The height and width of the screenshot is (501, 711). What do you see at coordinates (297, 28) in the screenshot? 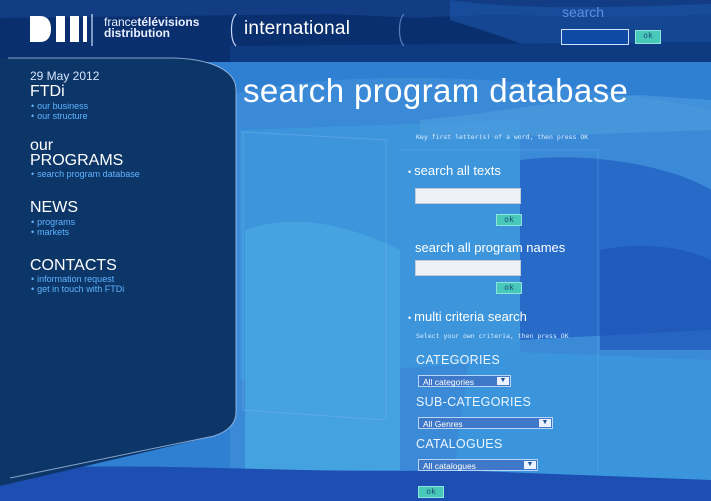
I see `site-section-title: international` at bounding box center [297, 28].